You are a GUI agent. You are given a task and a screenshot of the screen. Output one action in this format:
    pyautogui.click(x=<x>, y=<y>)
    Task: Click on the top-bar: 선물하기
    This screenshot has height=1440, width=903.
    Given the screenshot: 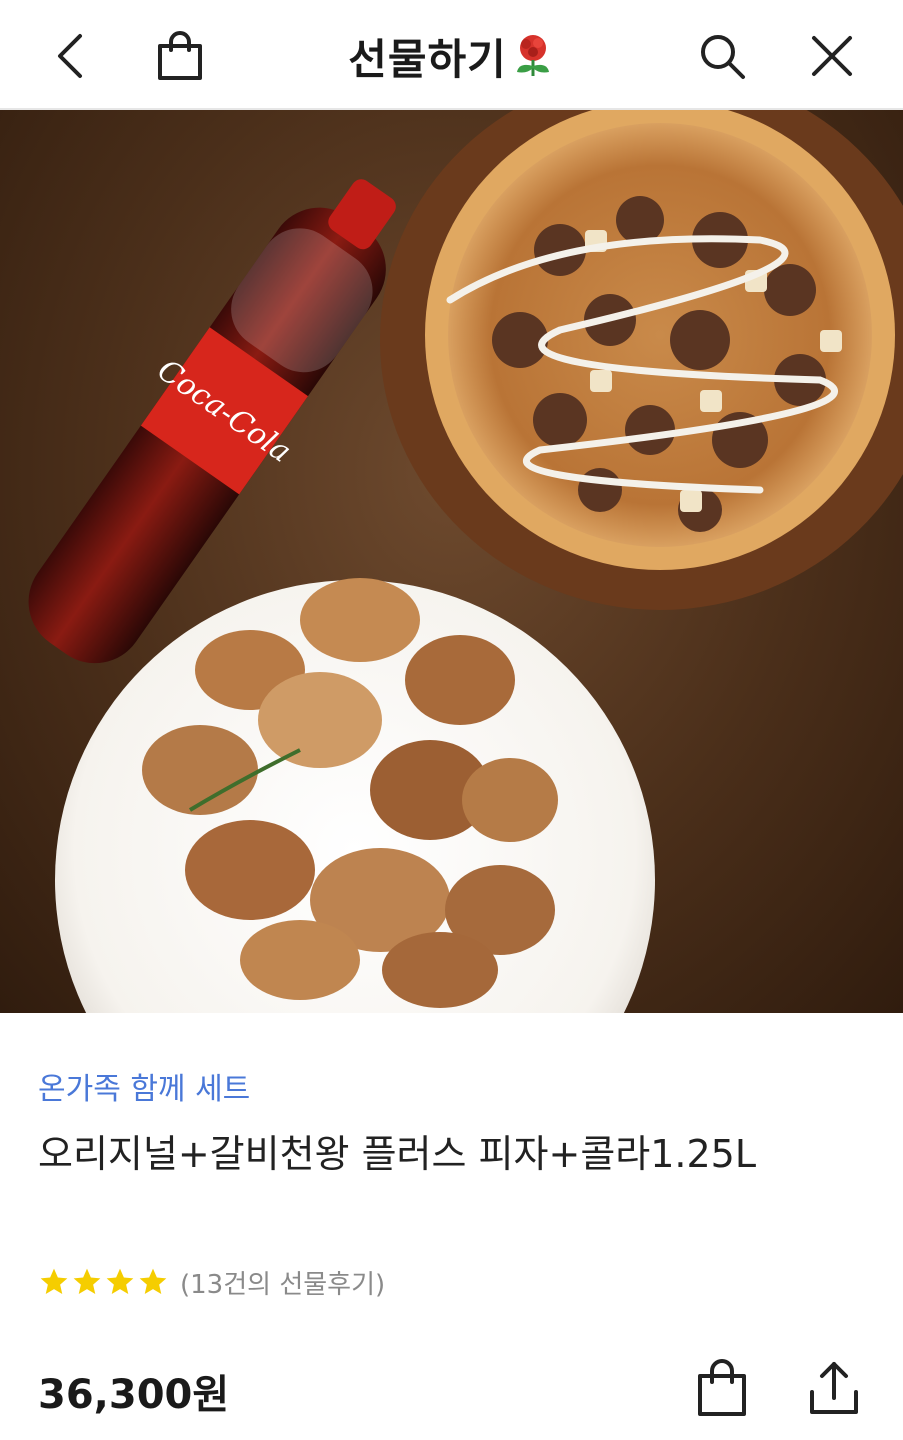 What is the action you would take?
    pyautogui.click(x=451, y=55)
    